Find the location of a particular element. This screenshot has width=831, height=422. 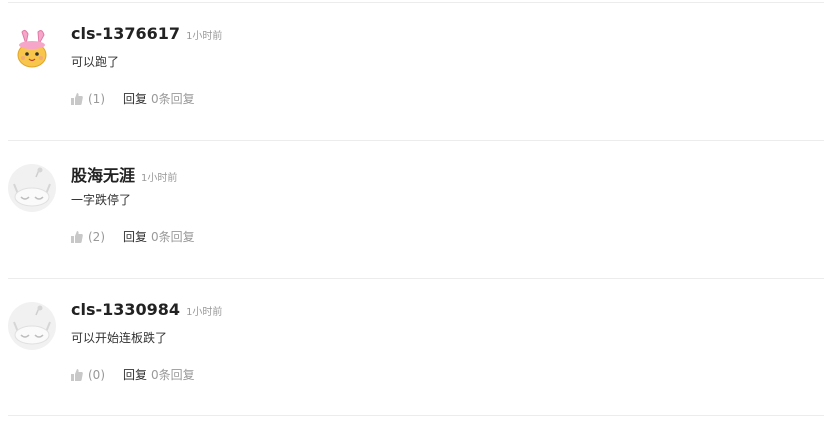

like-button: (0) is located at coordinates (88, 375).